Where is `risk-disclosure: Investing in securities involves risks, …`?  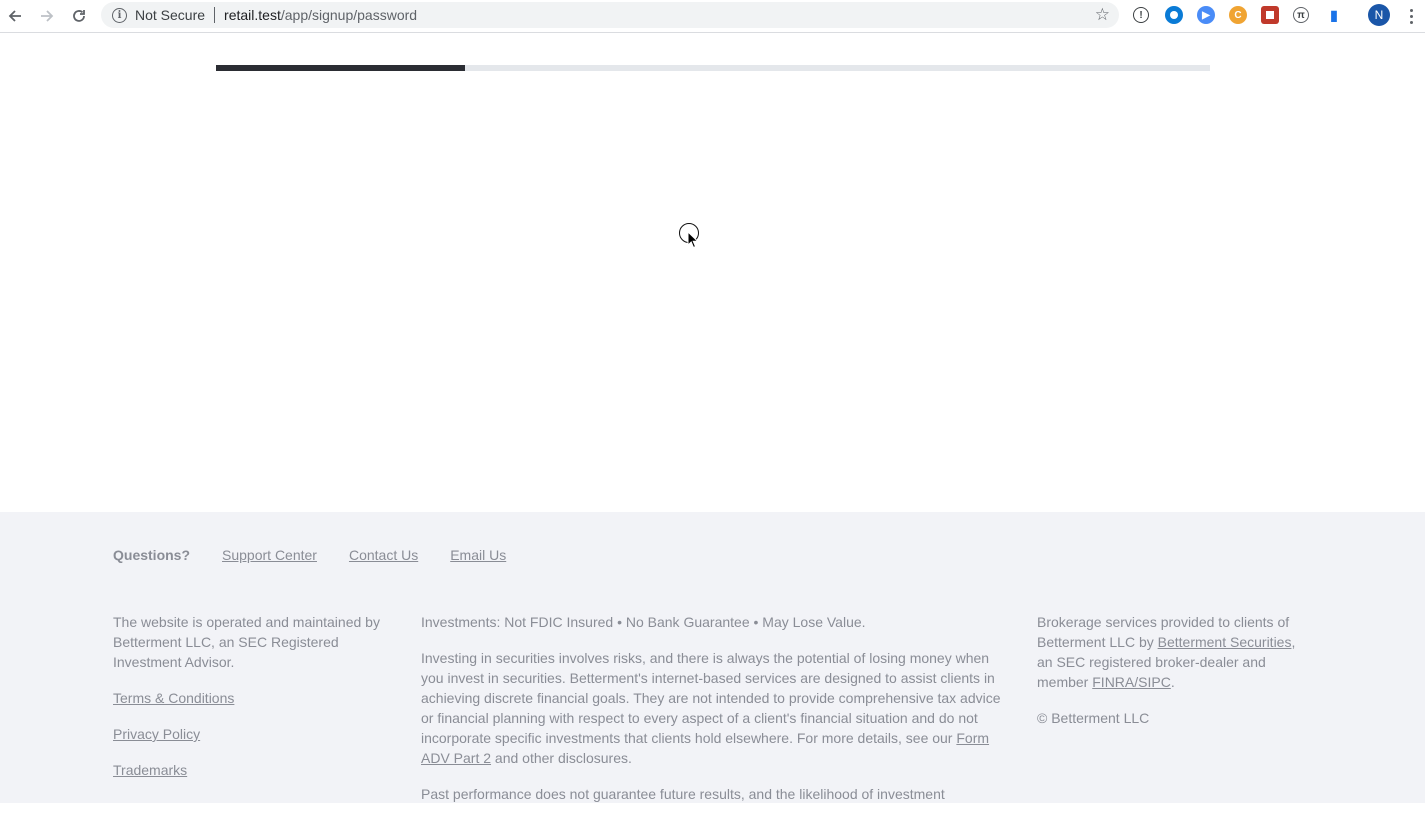 risk-disclosure: Investing in securities involves risks, … is located at coordinates (713, 708).